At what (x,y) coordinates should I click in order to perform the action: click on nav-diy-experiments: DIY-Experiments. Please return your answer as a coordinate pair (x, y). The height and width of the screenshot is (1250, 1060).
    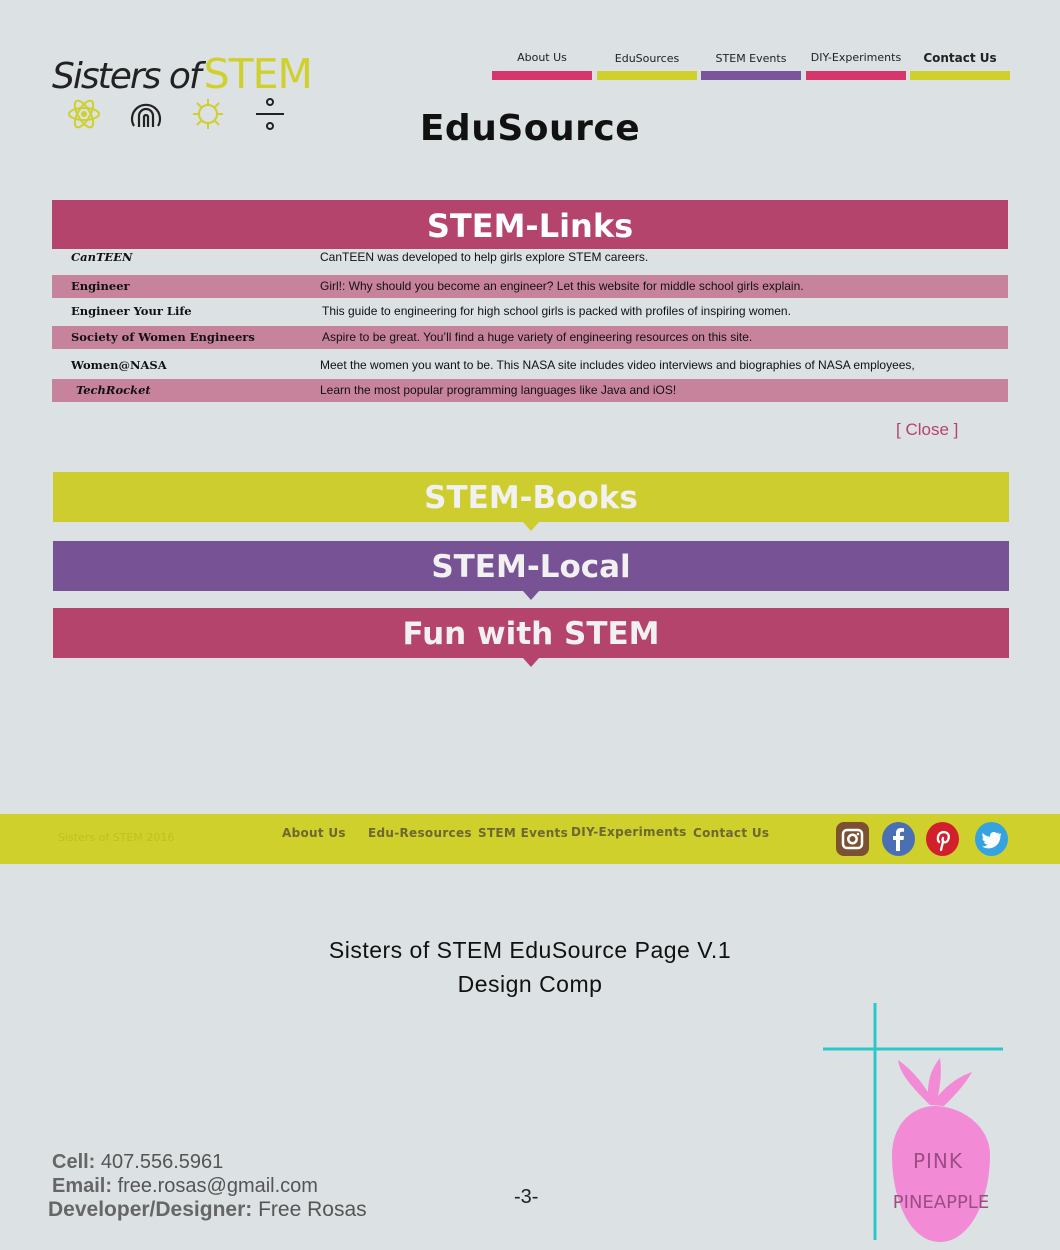
    Looking at the image, I should click on (856, 65).